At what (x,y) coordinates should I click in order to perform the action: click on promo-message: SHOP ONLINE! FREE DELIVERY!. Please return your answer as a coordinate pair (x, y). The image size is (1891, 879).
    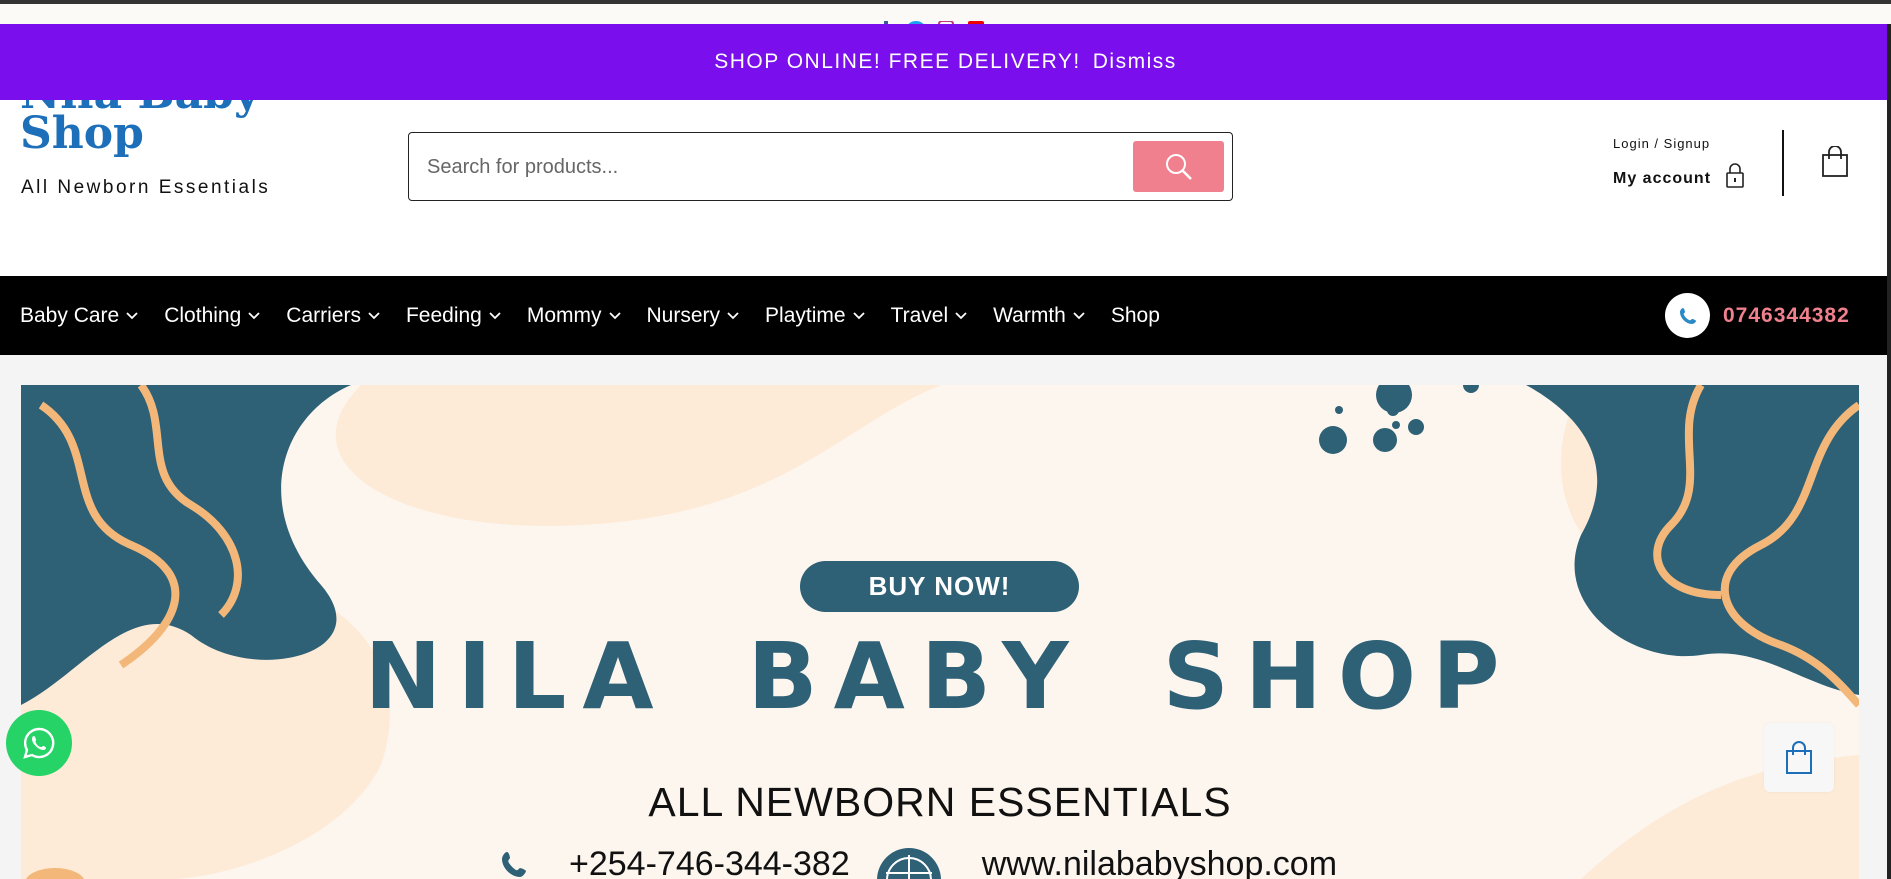
    Looking at the image, I should click on (897, 61).